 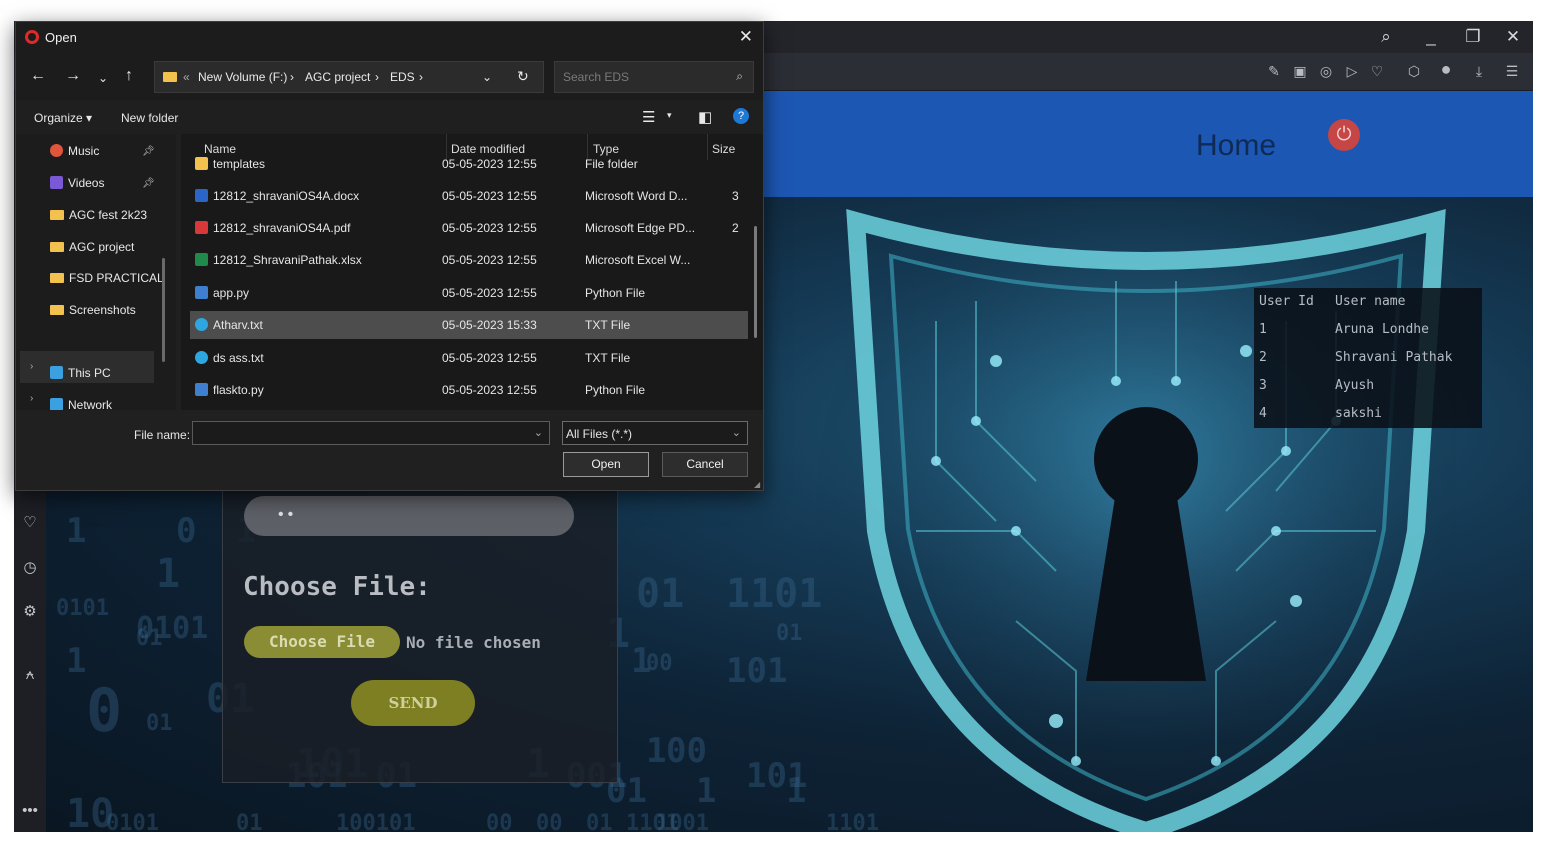 What do you see at coordinates (413, 703) in the screenshot?
I see `send-button: SEND` at bounding box center [413, 703].